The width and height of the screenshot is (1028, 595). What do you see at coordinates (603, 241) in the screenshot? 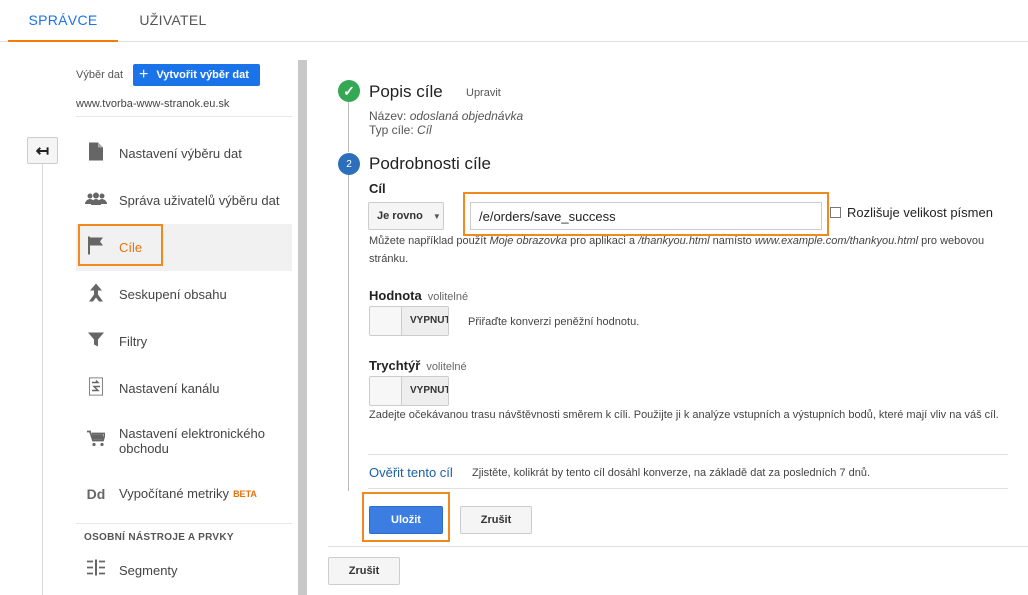
I see `hint-text: pro aplikaci a` at bounding box center [603, 241].